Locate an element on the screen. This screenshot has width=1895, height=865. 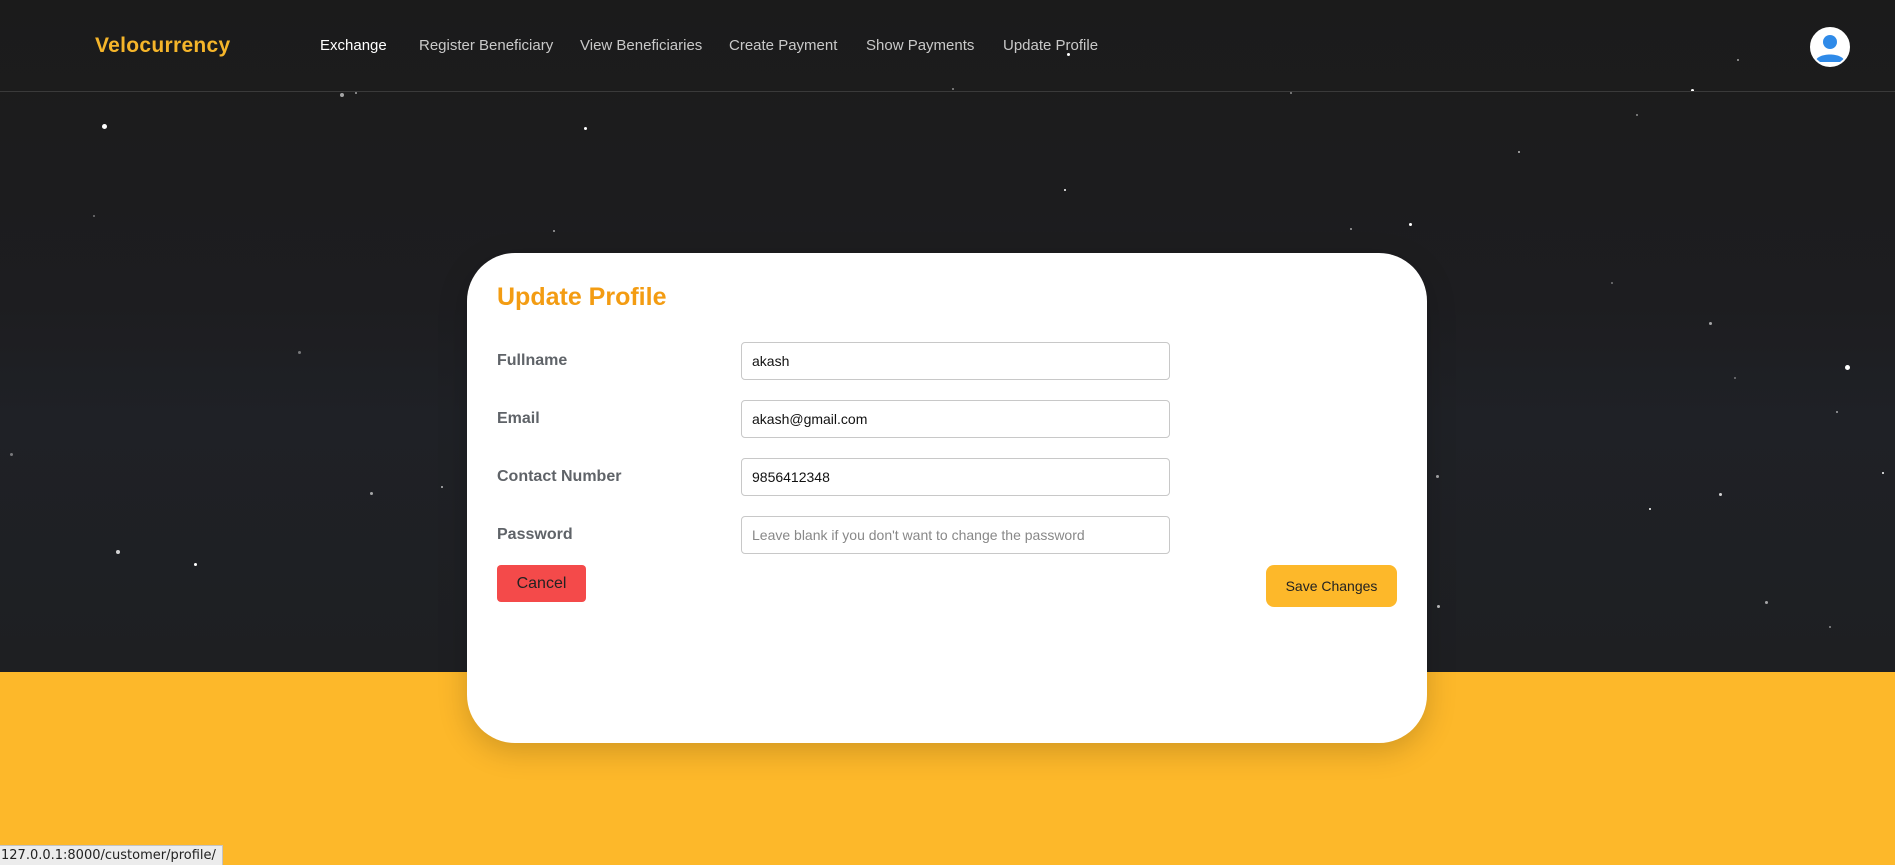
page-title: Update Profile is located at coordinates (582, 297).